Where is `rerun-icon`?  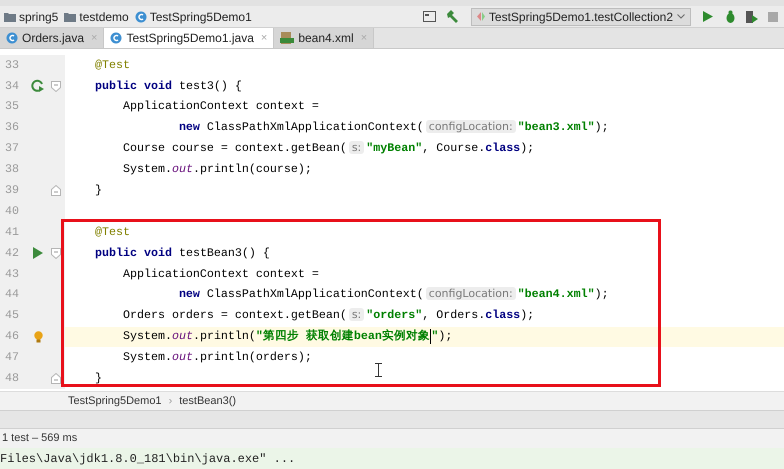 rerun-icon is located at coordinates (38, 86).